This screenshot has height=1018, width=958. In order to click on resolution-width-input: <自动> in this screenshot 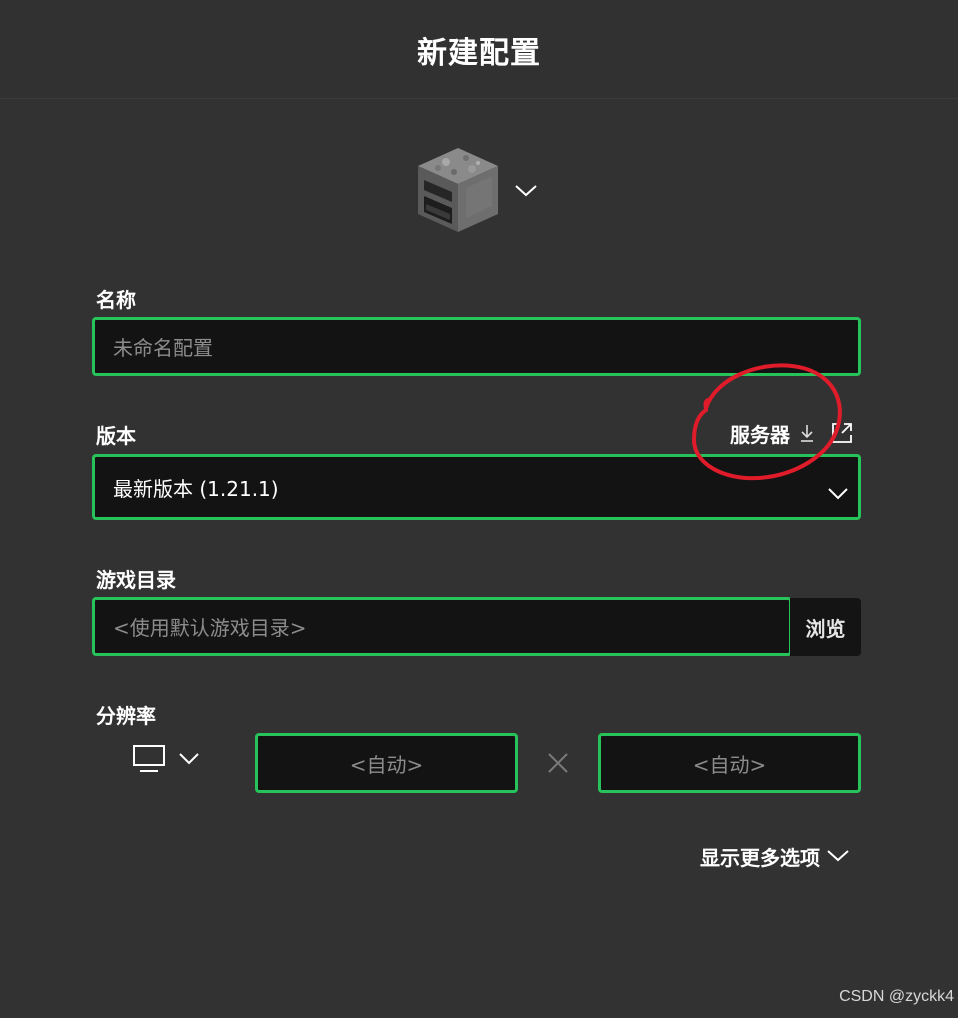, I will do `click(386, 763)`.